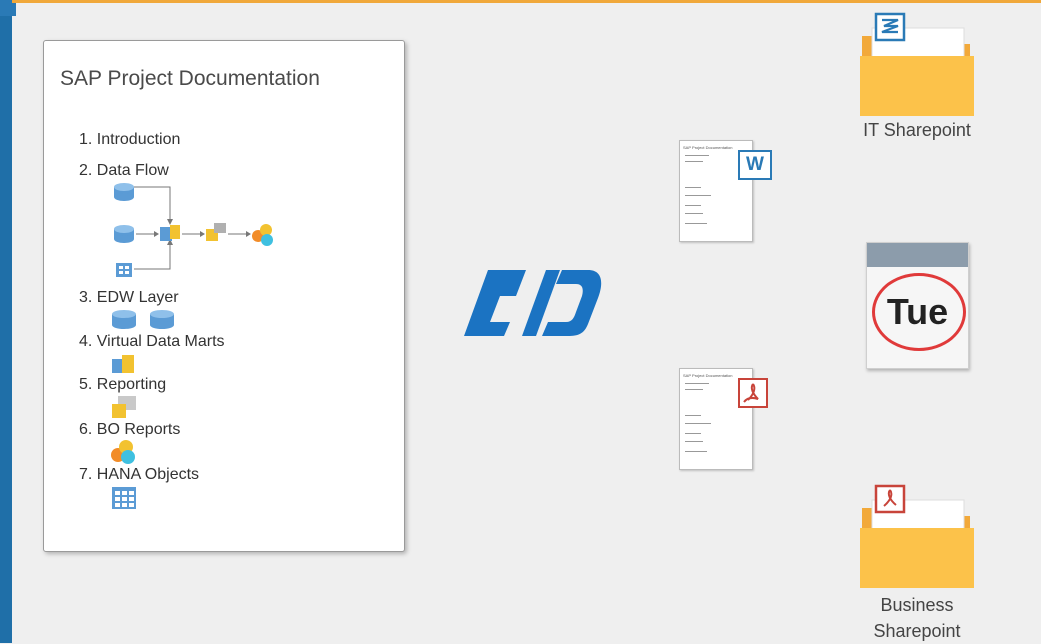  What do you see at coordinates (152, 341) in the screenshot?
I see `toc-item-virtual-data-marts: 4. Virtual Data Marts` at bounding box center [152, 341].